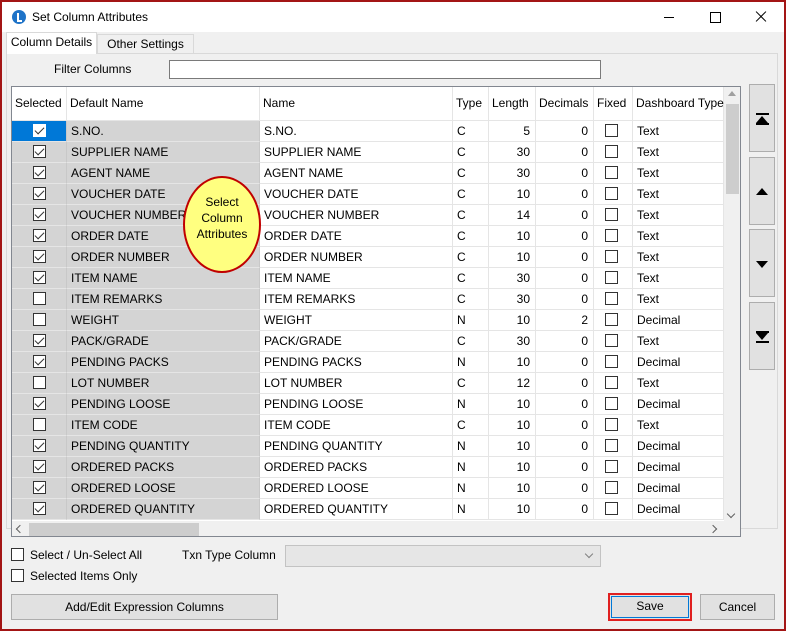  What do you see at coordinates (17, 554) in the screenshot?
I see `select-all-checkbox` at bounding box center [17, 554].